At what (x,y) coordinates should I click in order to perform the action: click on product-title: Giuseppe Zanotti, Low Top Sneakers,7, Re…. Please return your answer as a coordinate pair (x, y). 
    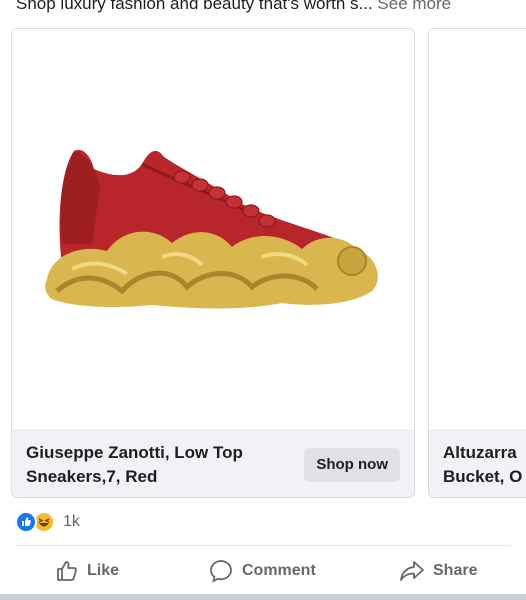
    Looking at the image, I should click on (156, 465).